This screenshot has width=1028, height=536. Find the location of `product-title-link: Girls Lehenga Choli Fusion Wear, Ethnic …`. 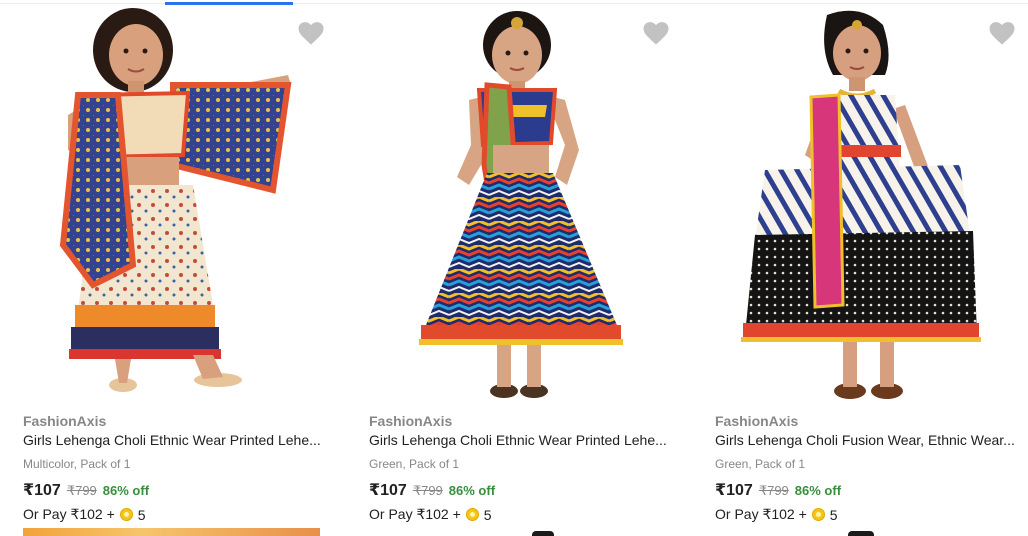

product-title-link: Girls Lehenga Choli Fusion Wear, Ethnic … is located at coordinates (865, 440).